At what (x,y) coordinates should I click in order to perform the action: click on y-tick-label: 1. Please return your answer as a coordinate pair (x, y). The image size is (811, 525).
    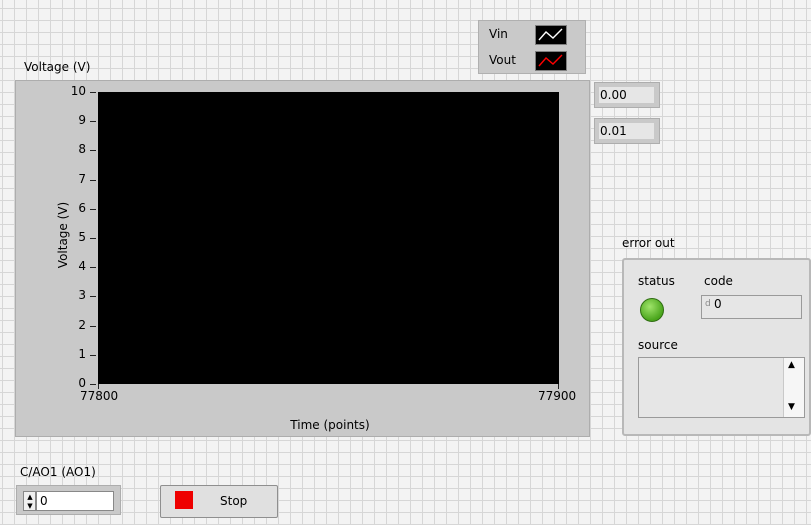
    Looking at the image, I should click on (82, 353).